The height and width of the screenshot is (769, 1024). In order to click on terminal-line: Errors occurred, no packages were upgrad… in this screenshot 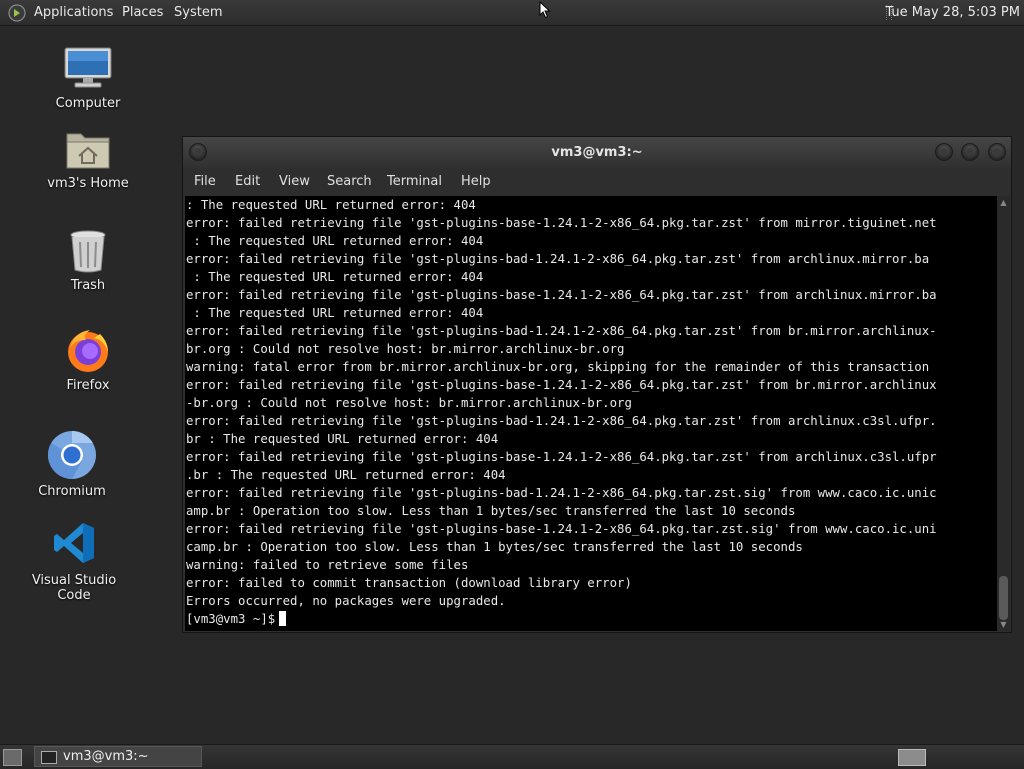, I will do `click(346, 601)`.